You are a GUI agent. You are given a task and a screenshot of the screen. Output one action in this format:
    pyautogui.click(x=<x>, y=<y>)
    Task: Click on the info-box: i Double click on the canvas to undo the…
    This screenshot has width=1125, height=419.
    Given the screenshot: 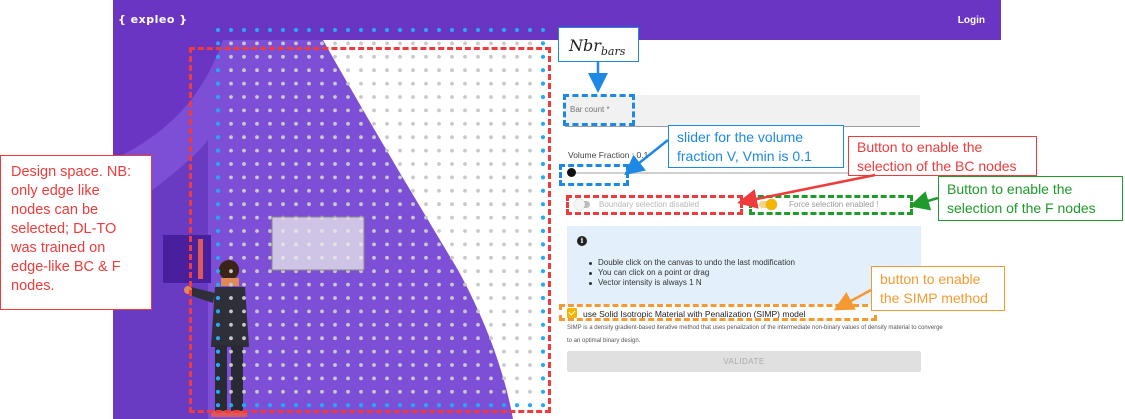 What is the action you would take?
    pyautogui.click(x=744, y=265)
    